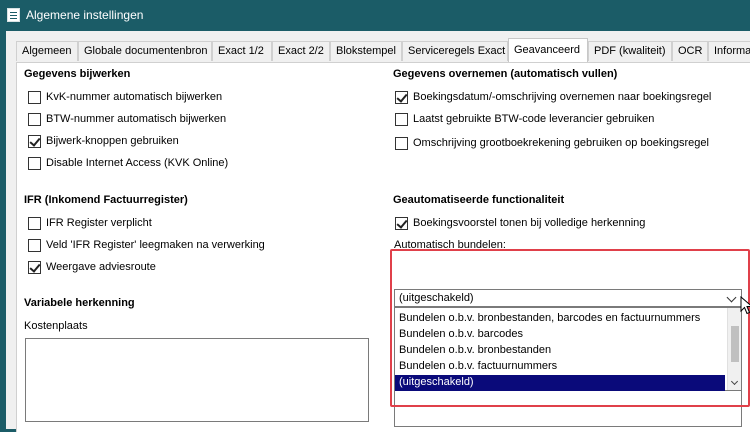  What do you see at coordinates (301, 51) in the screenshot?
I see `tab-exact-2-2: Exact 2/2` at bounding box center [301, 51].